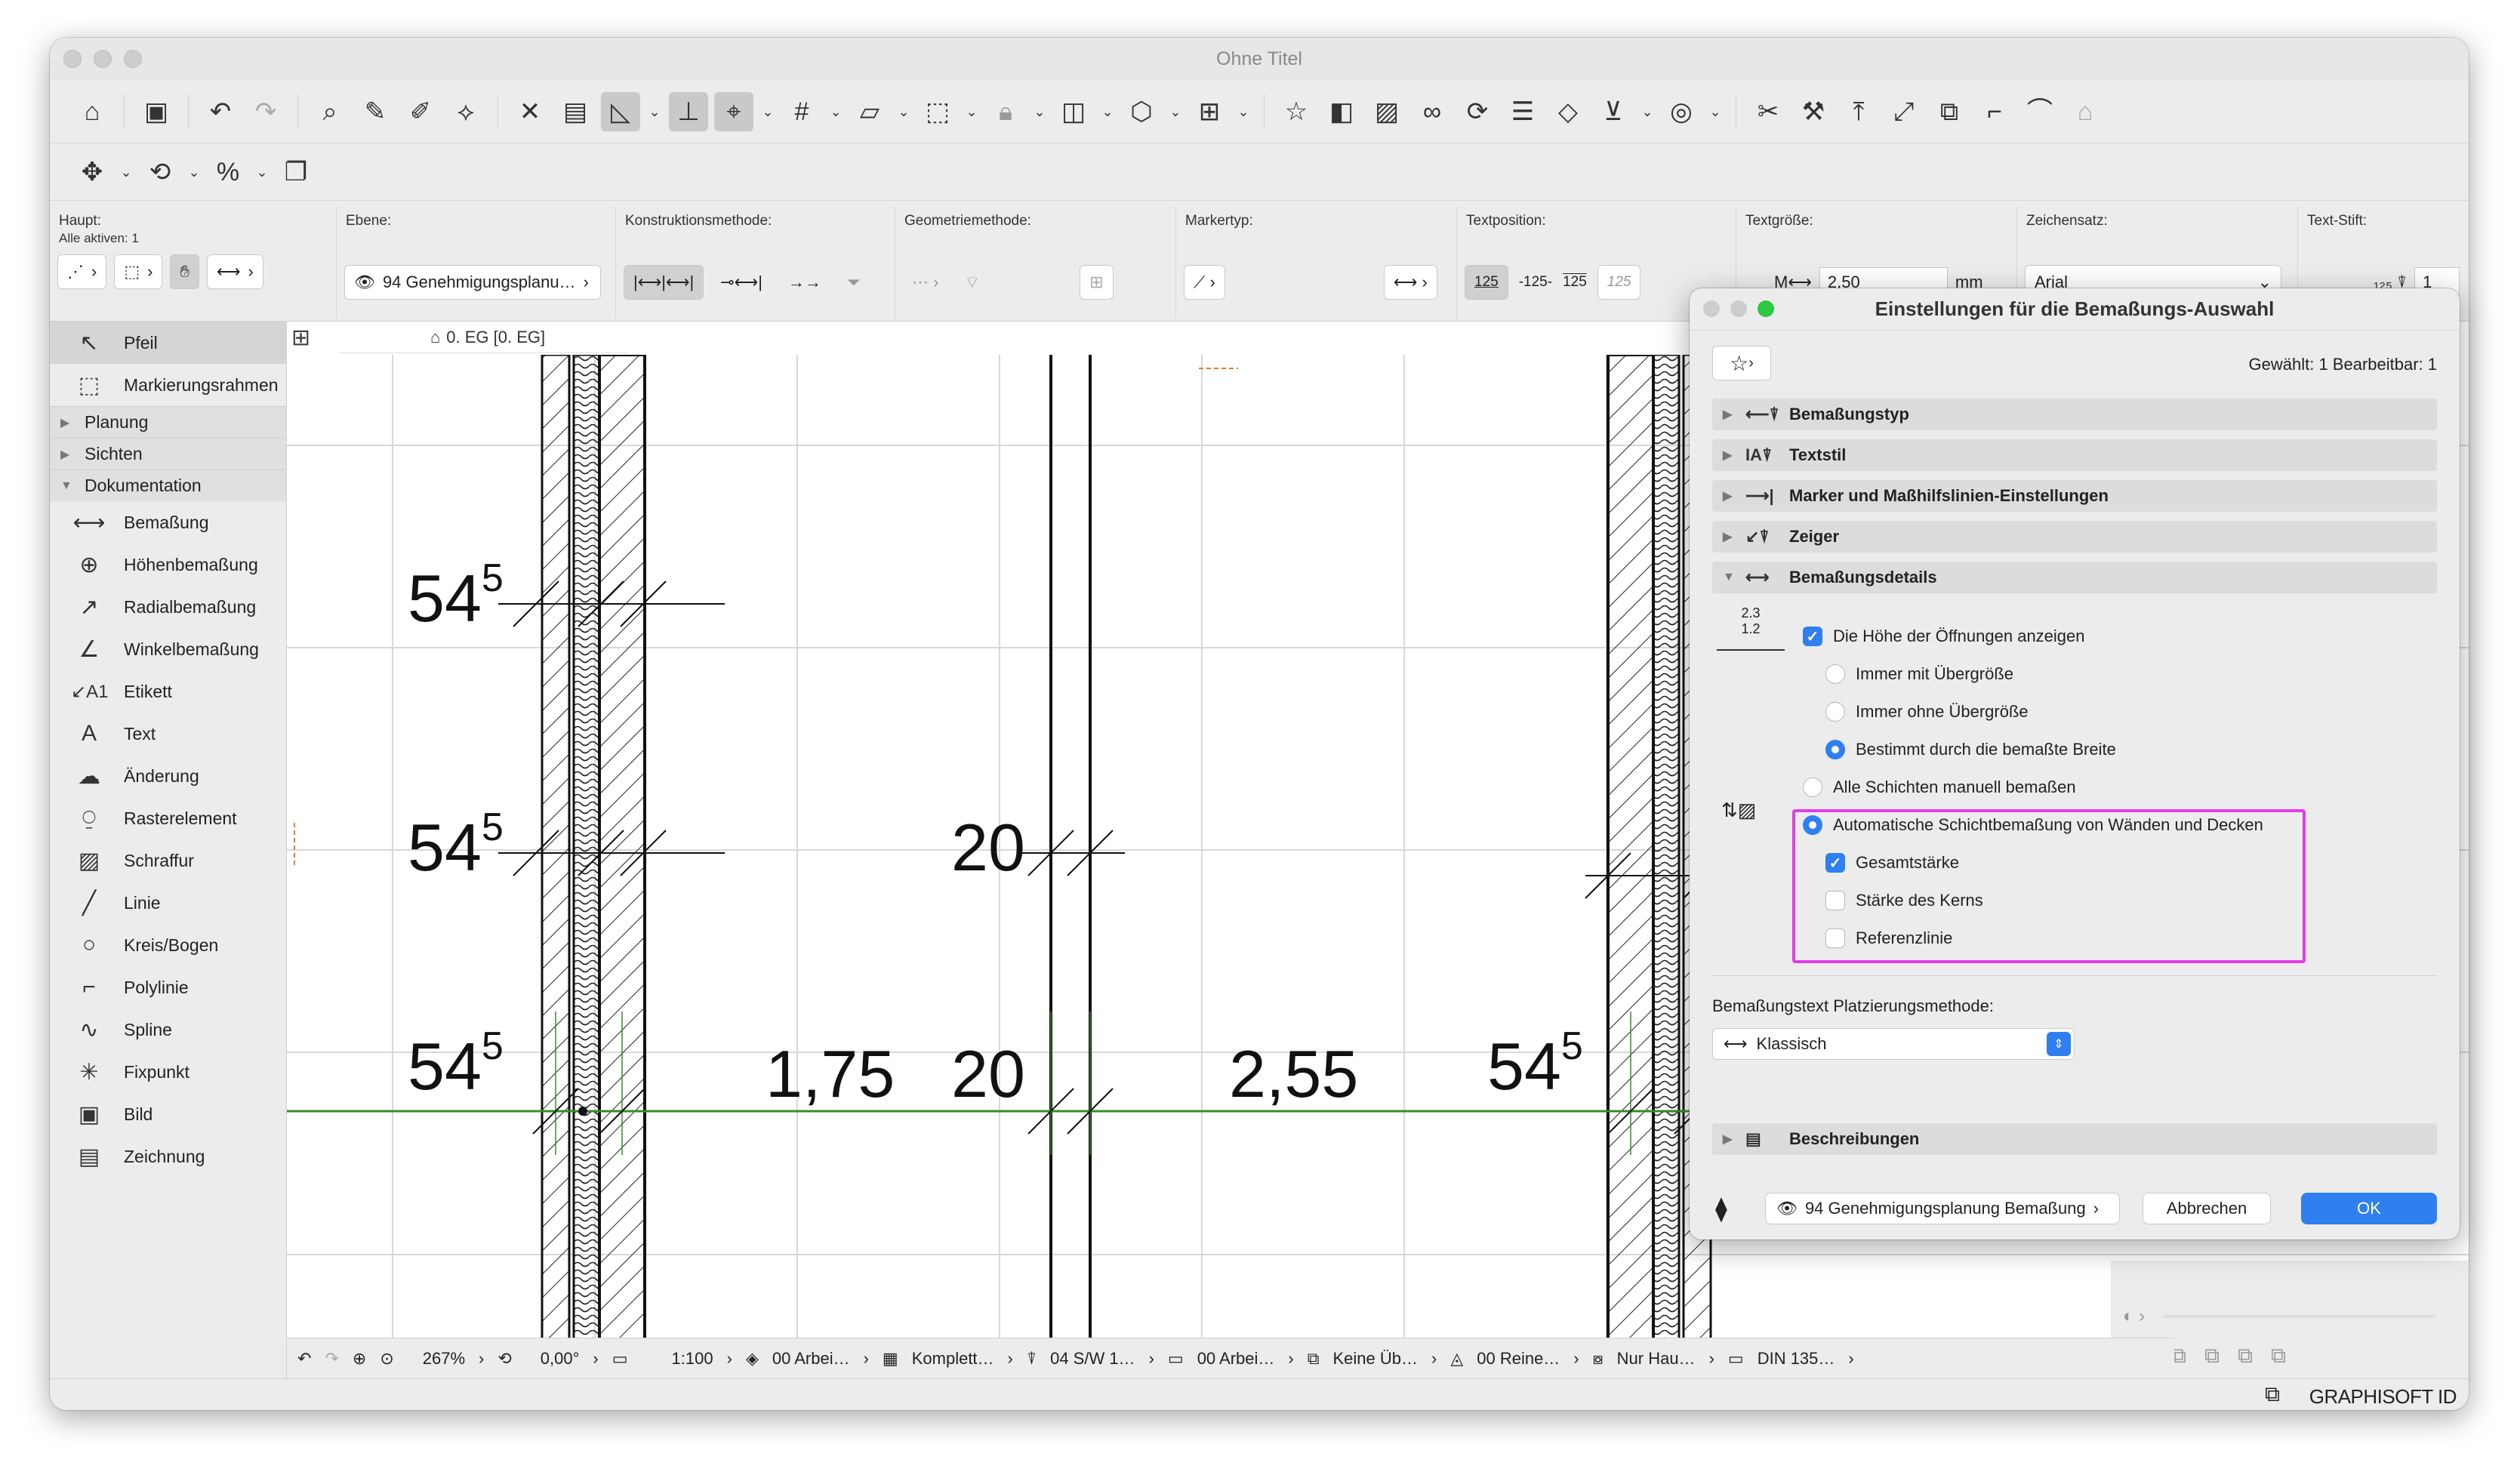 This screenshot has width=2520, height=1472. What do you see at coordinates (1919, 674) in the screenshot?
I see `radio-immer-mit: Immer mit Übergröße` at bounding box center [1919, 674].